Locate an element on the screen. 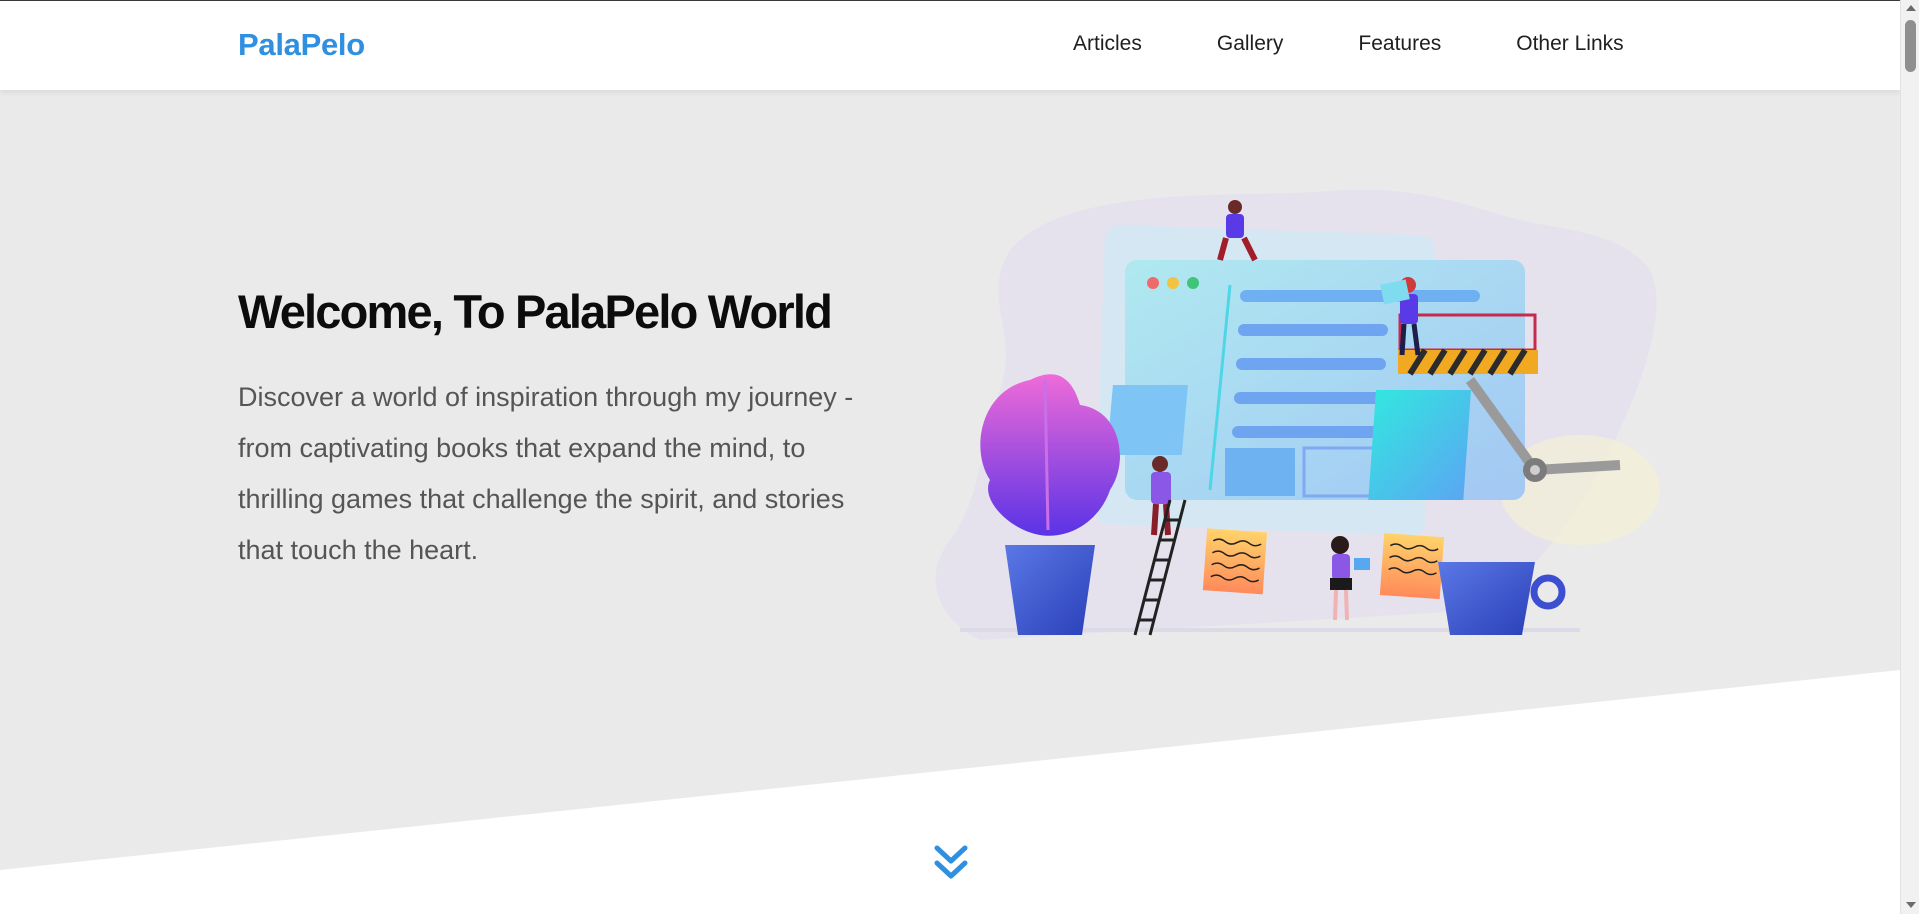 This screenshot has height=914, width=1919. scroll-up-arrow-icon is located at coordinates (1911, 8).